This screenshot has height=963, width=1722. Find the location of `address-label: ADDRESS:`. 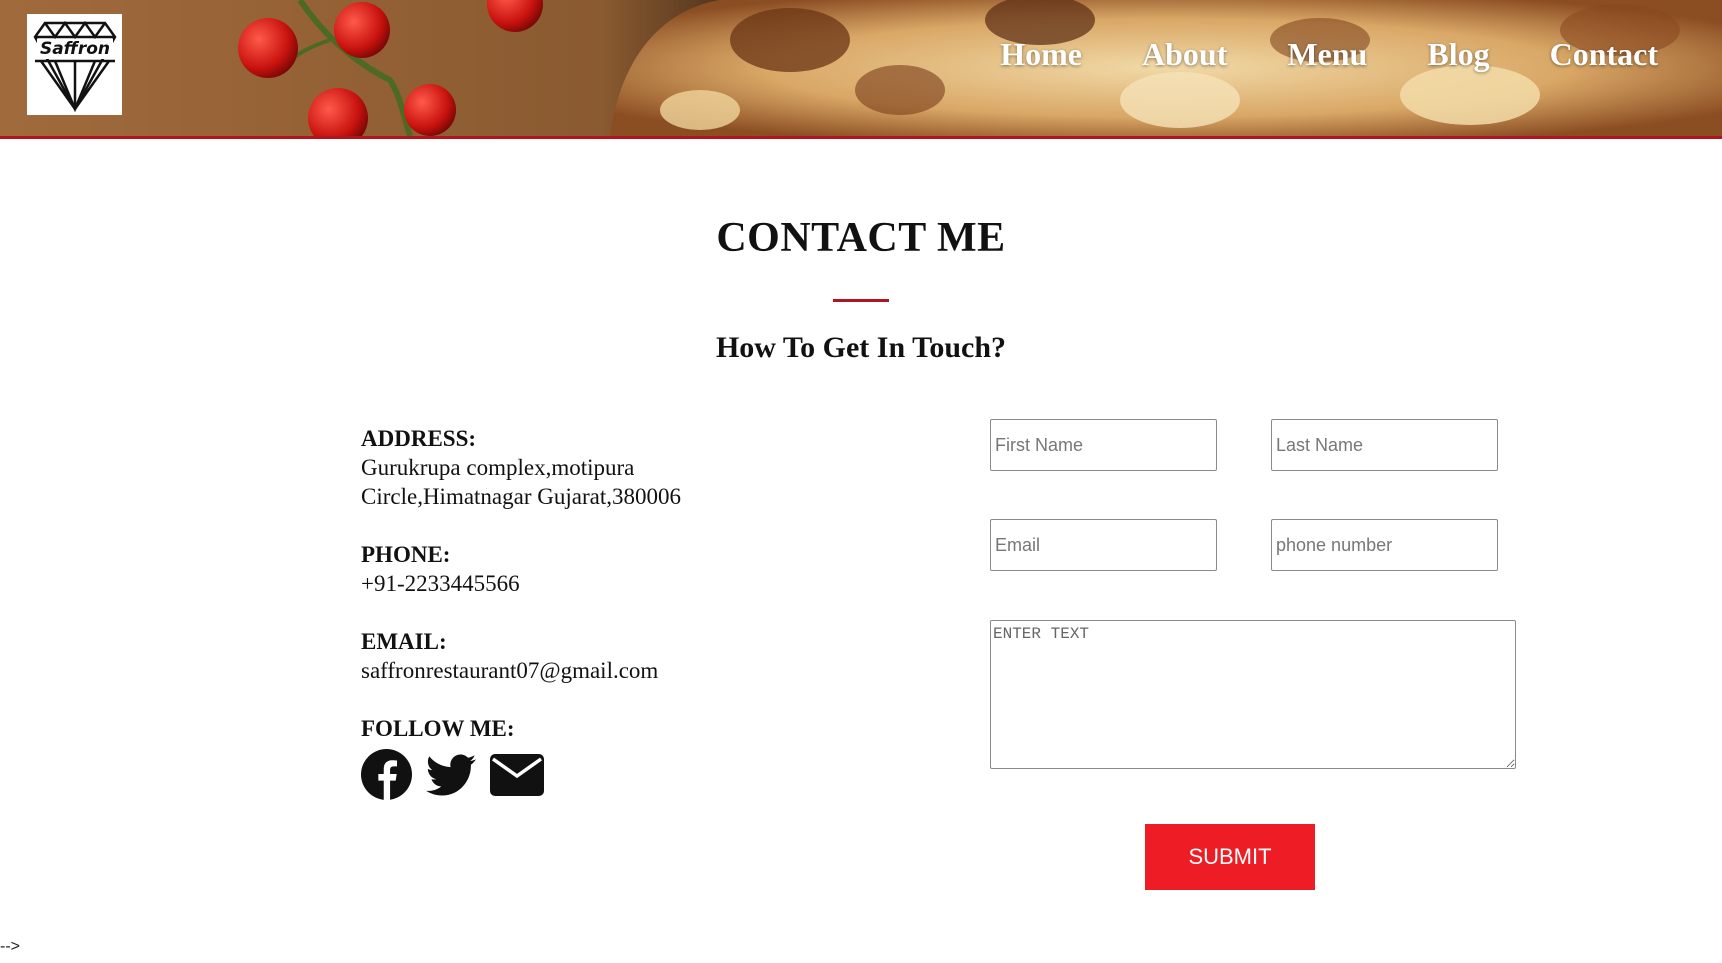

address-label: ADDRESS: is located at coordinates (419, 438).